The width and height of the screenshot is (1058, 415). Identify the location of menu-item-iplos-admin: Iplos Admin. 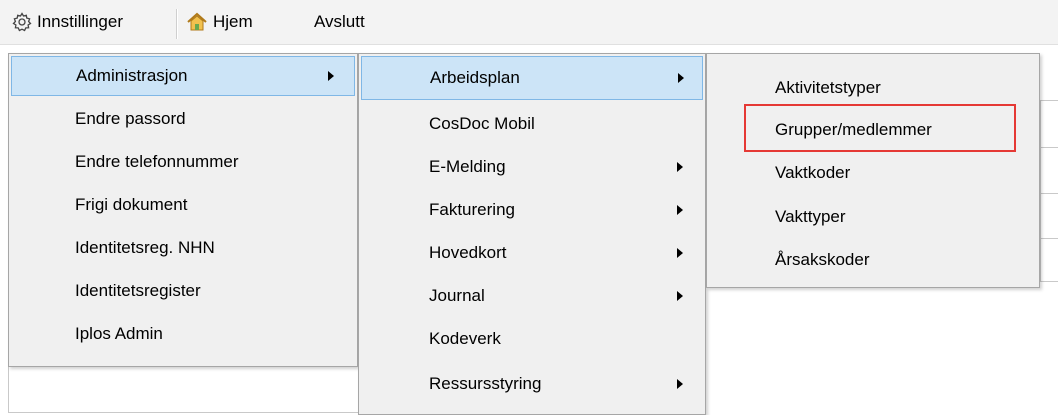
(183, 334).